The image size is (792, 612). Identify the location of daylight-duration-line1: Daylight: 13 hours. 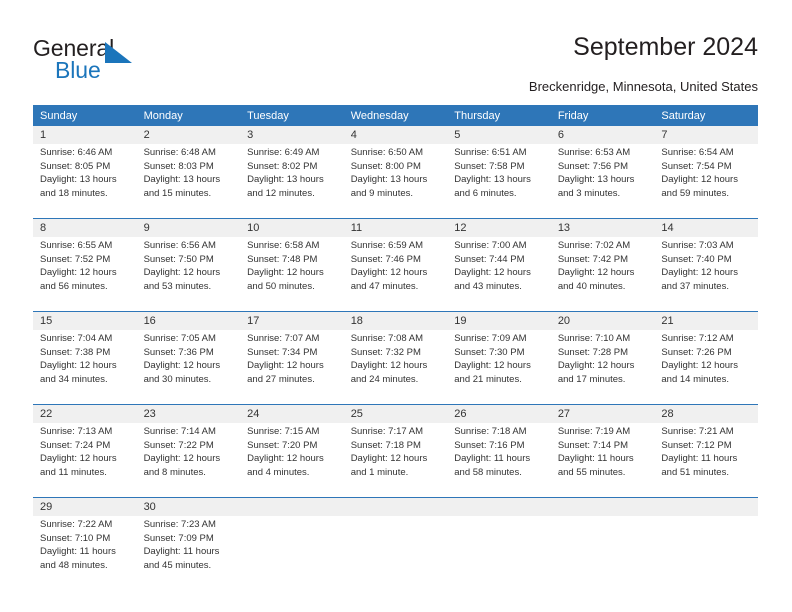
(182, 180).